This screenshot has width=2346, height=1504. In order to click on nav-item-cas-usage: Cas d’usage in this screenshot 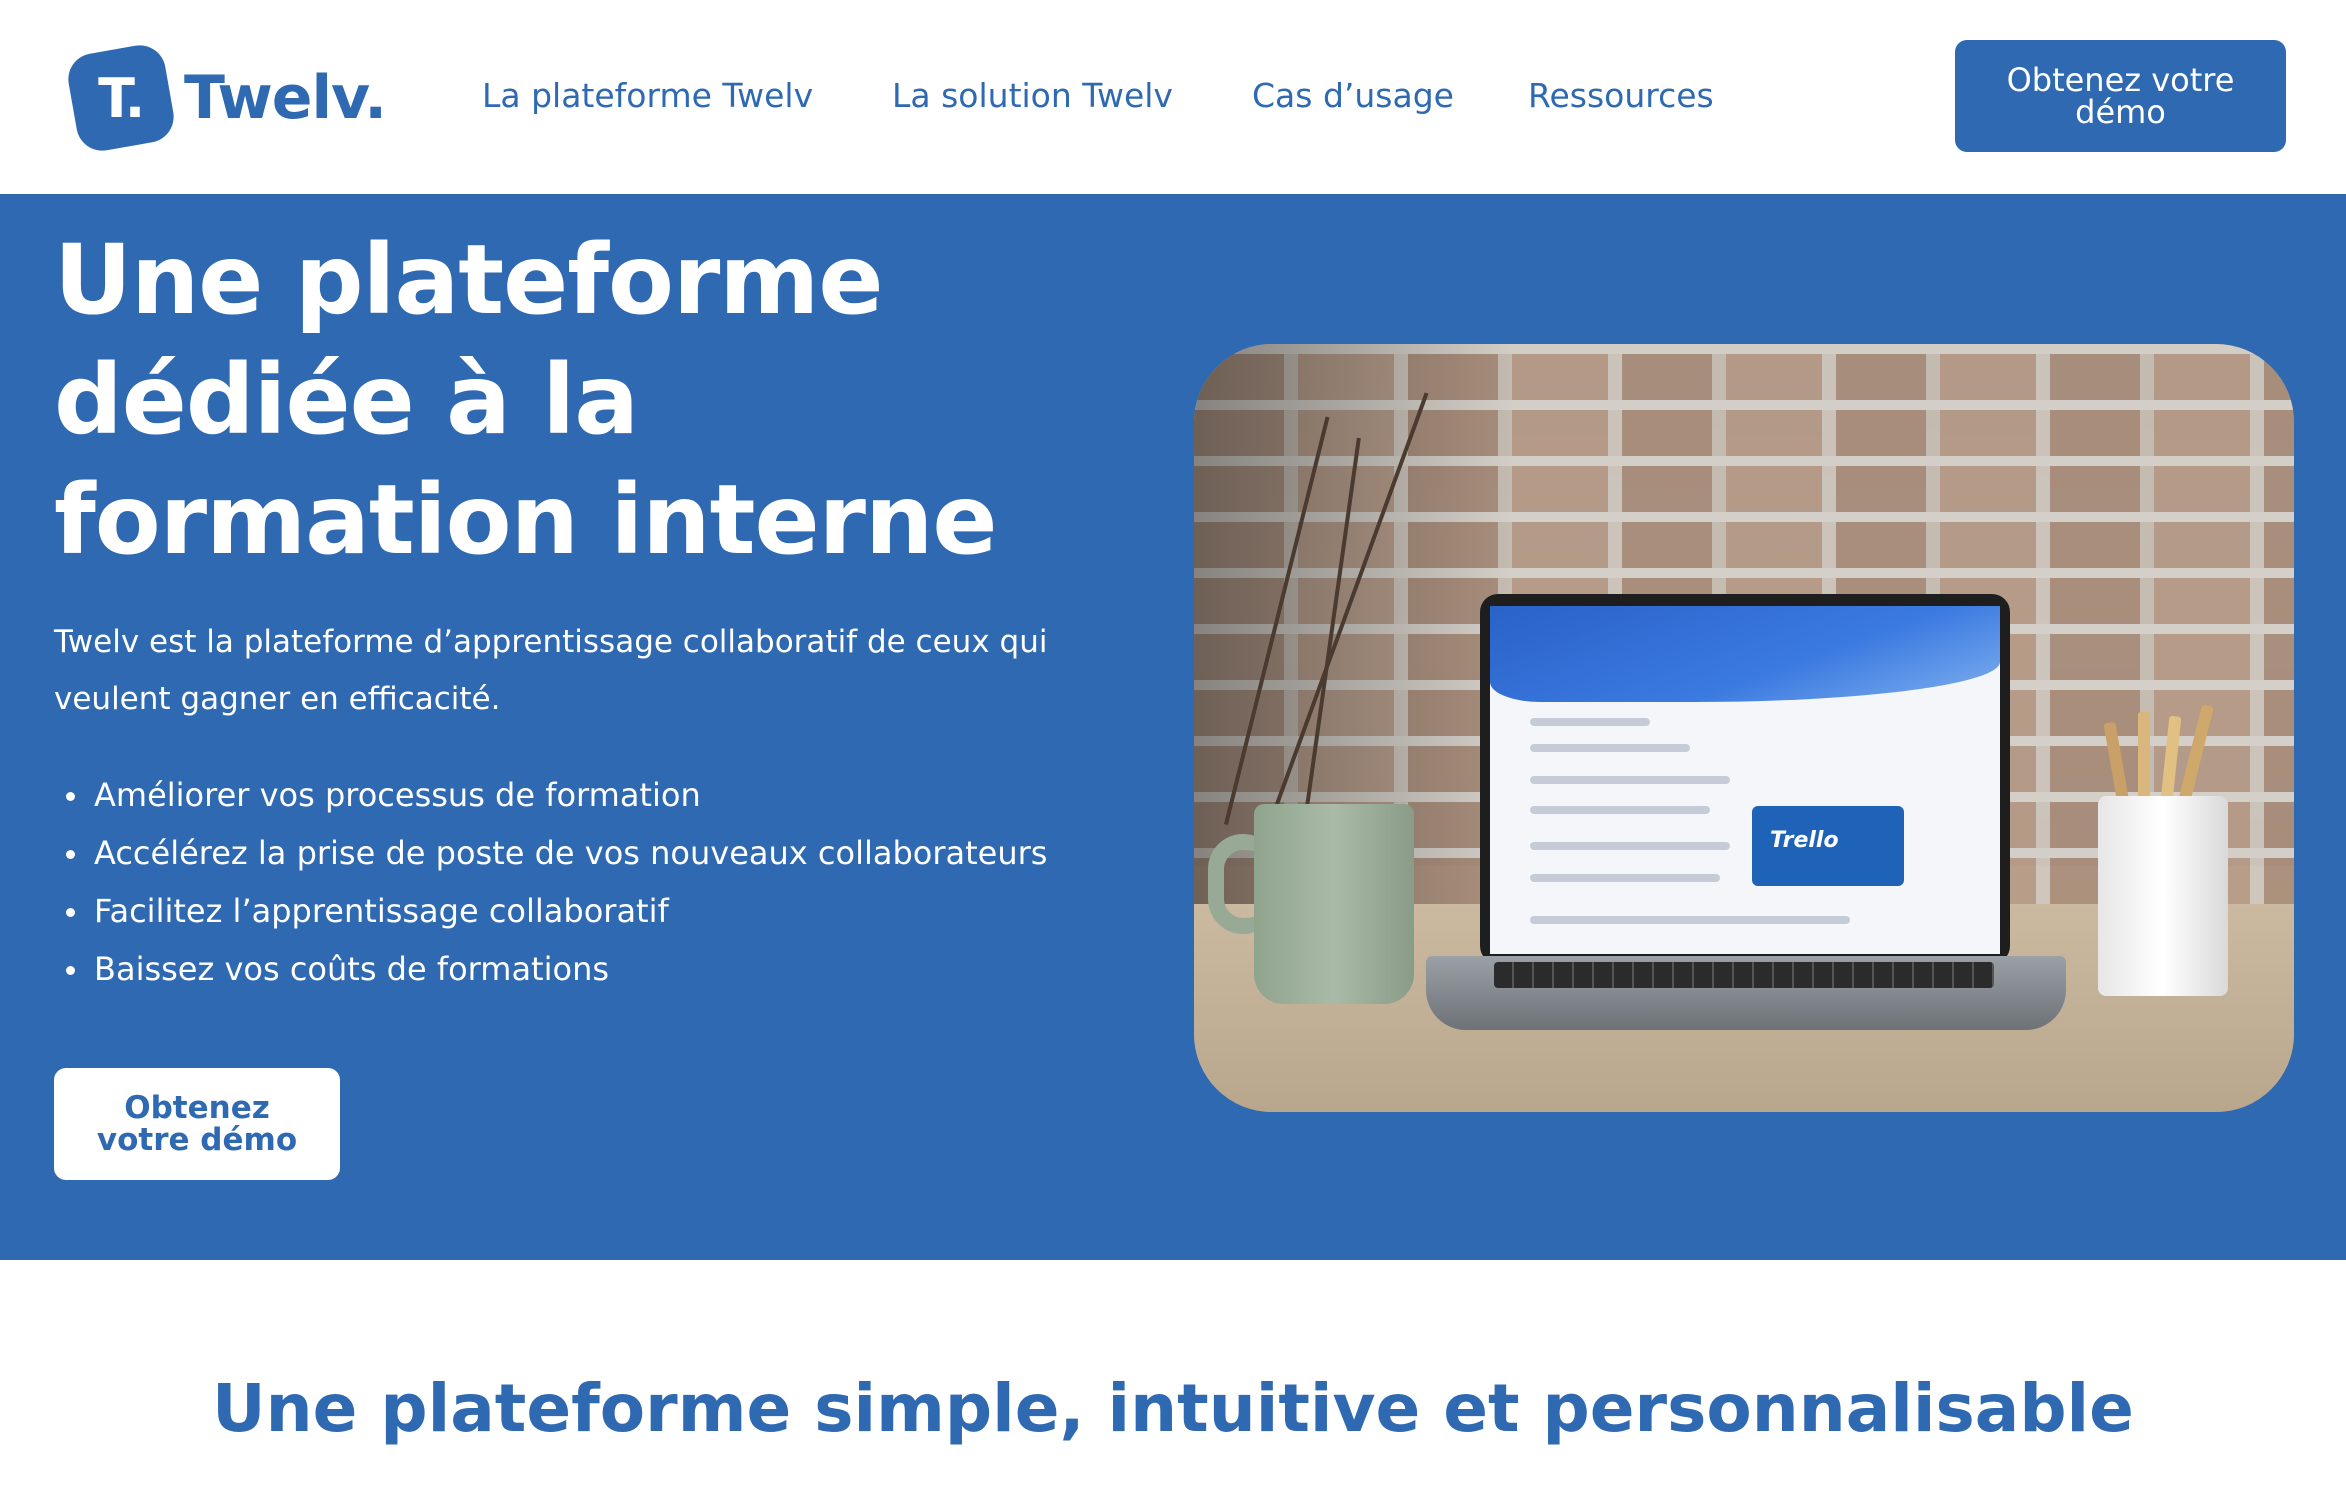, I will do `click(1353, 96)`.